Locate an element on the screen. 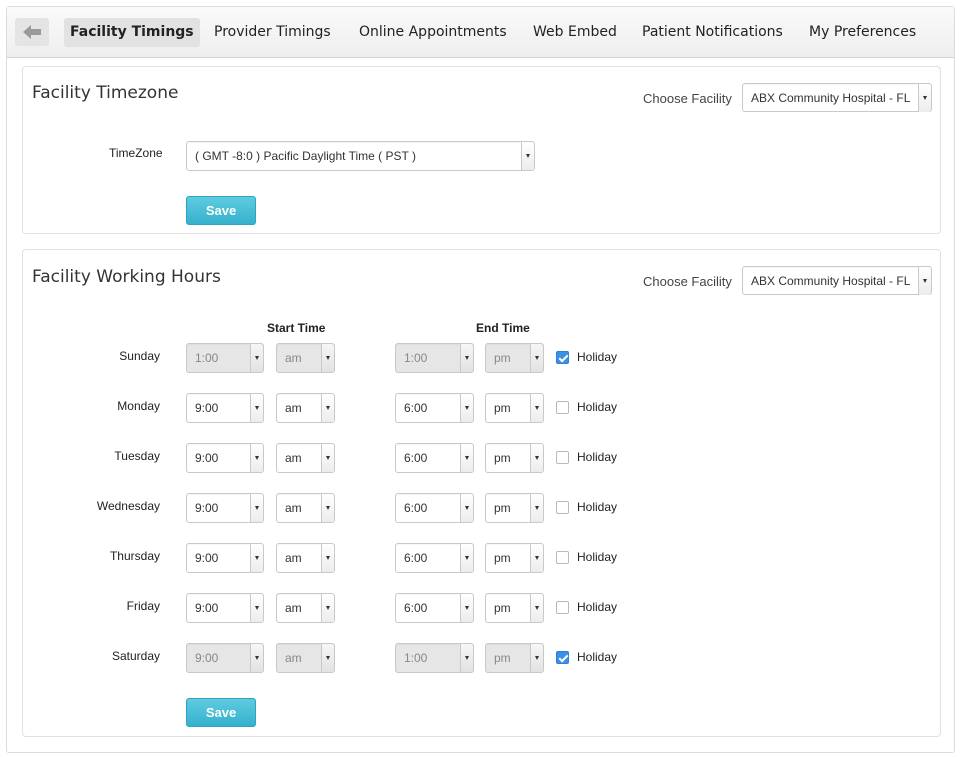 This screenshot has width=960, height=757. back-arrow-icon is located at coordinates (32, 32).